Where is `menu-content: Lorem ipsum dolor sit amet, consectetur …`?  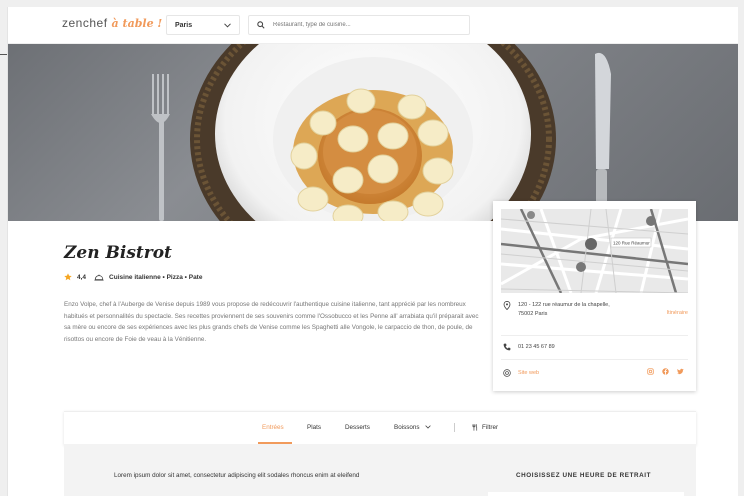 menu-content: Lorem ipsum dolor sit amet, consectetur … is located at coordinates (380, 470).